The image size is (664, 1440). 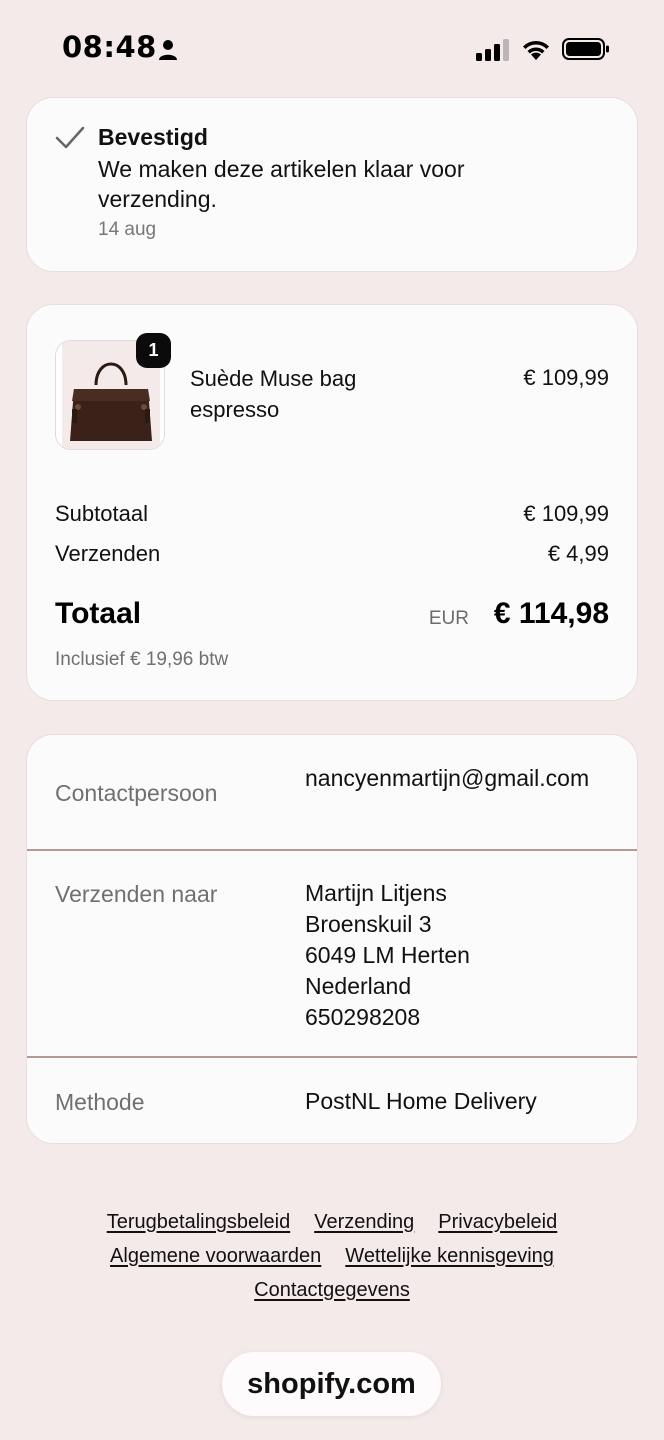 What do you see at coordinates (168, 50) in the screenshot?
I see `person-icon` at bounding box center [168, 50].